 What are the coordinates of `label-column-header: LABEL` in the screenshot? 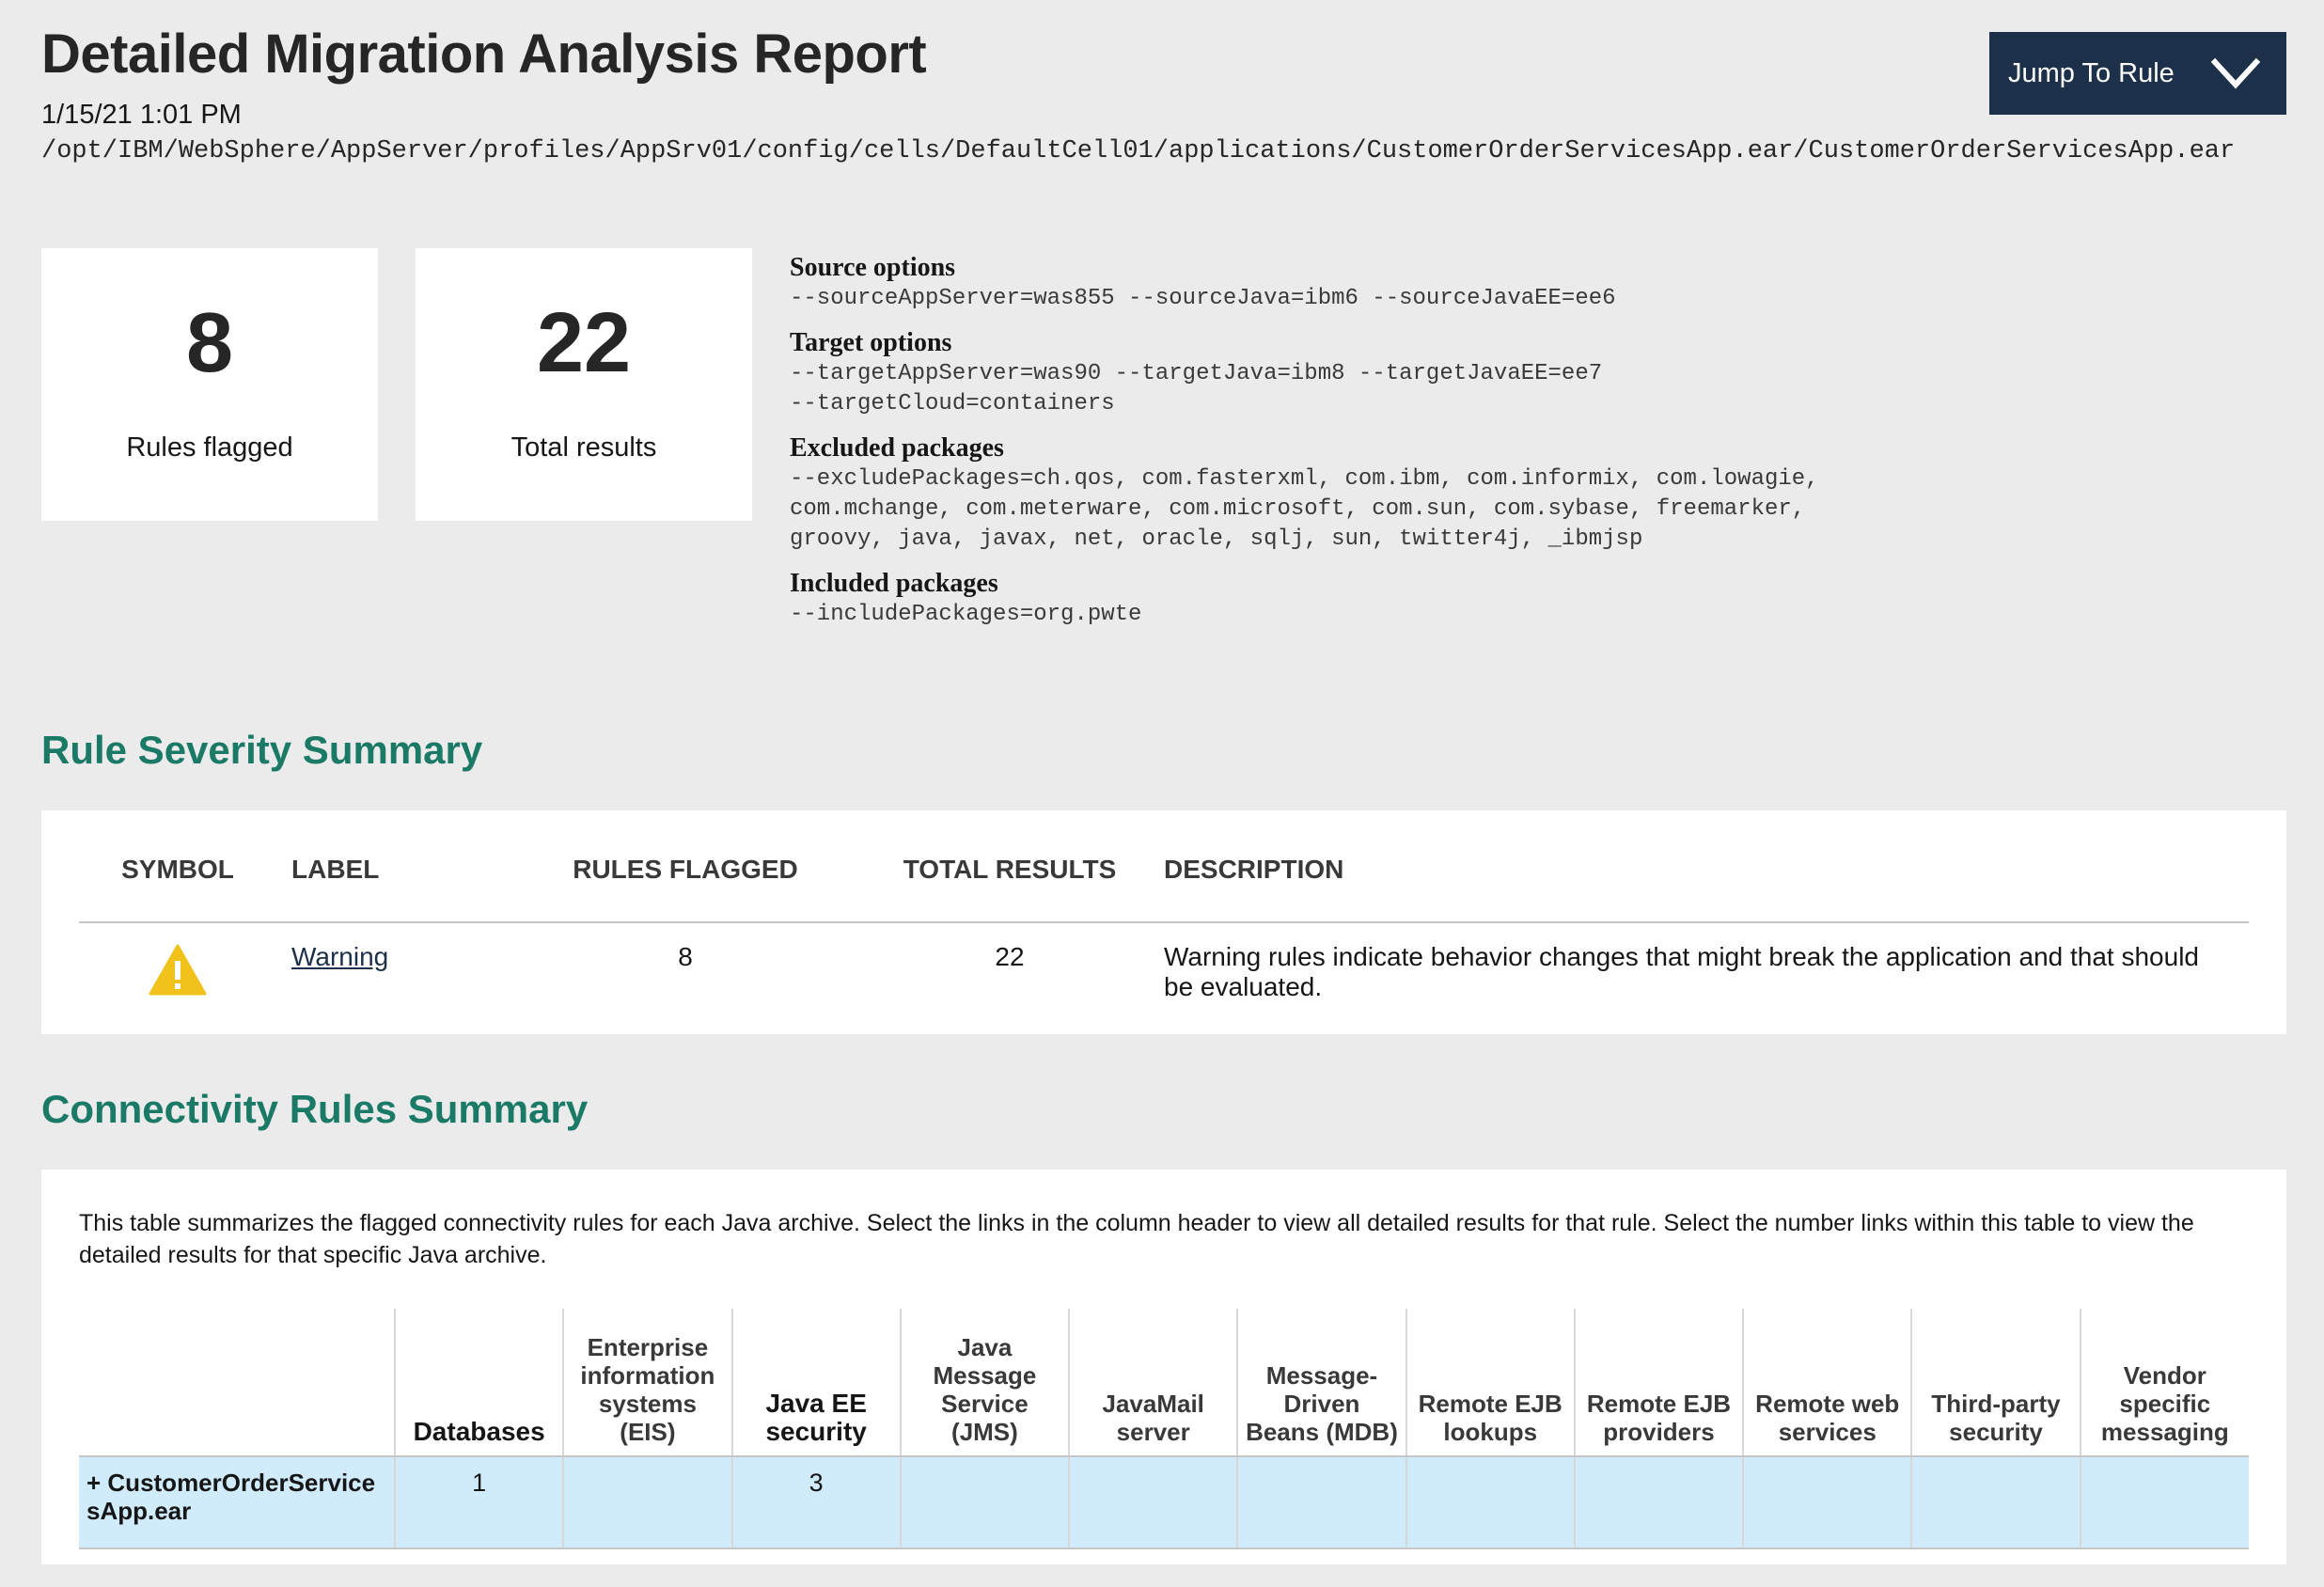 It's located at (389, 866).